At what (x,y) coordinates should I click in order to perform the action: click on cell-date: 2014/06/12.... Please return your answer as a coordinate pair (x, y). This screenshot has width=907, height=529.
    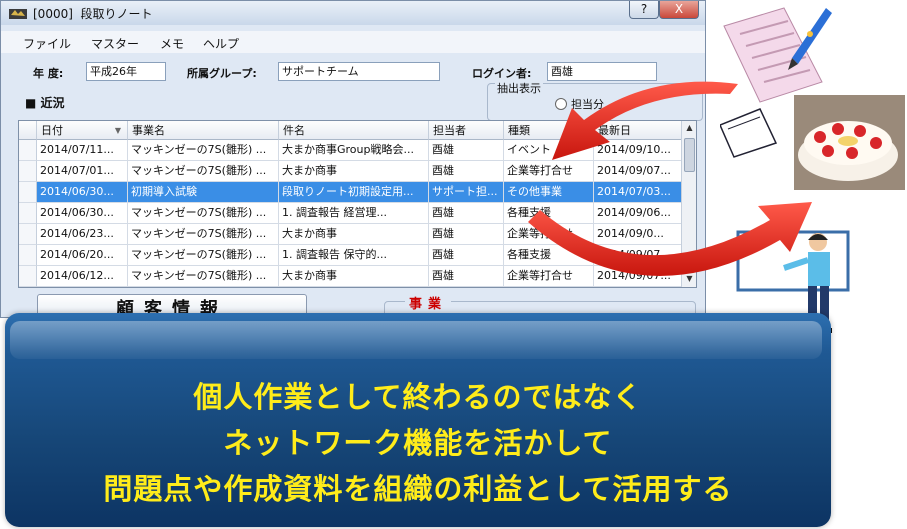
    Looking at the image, I should click on (82, 276).